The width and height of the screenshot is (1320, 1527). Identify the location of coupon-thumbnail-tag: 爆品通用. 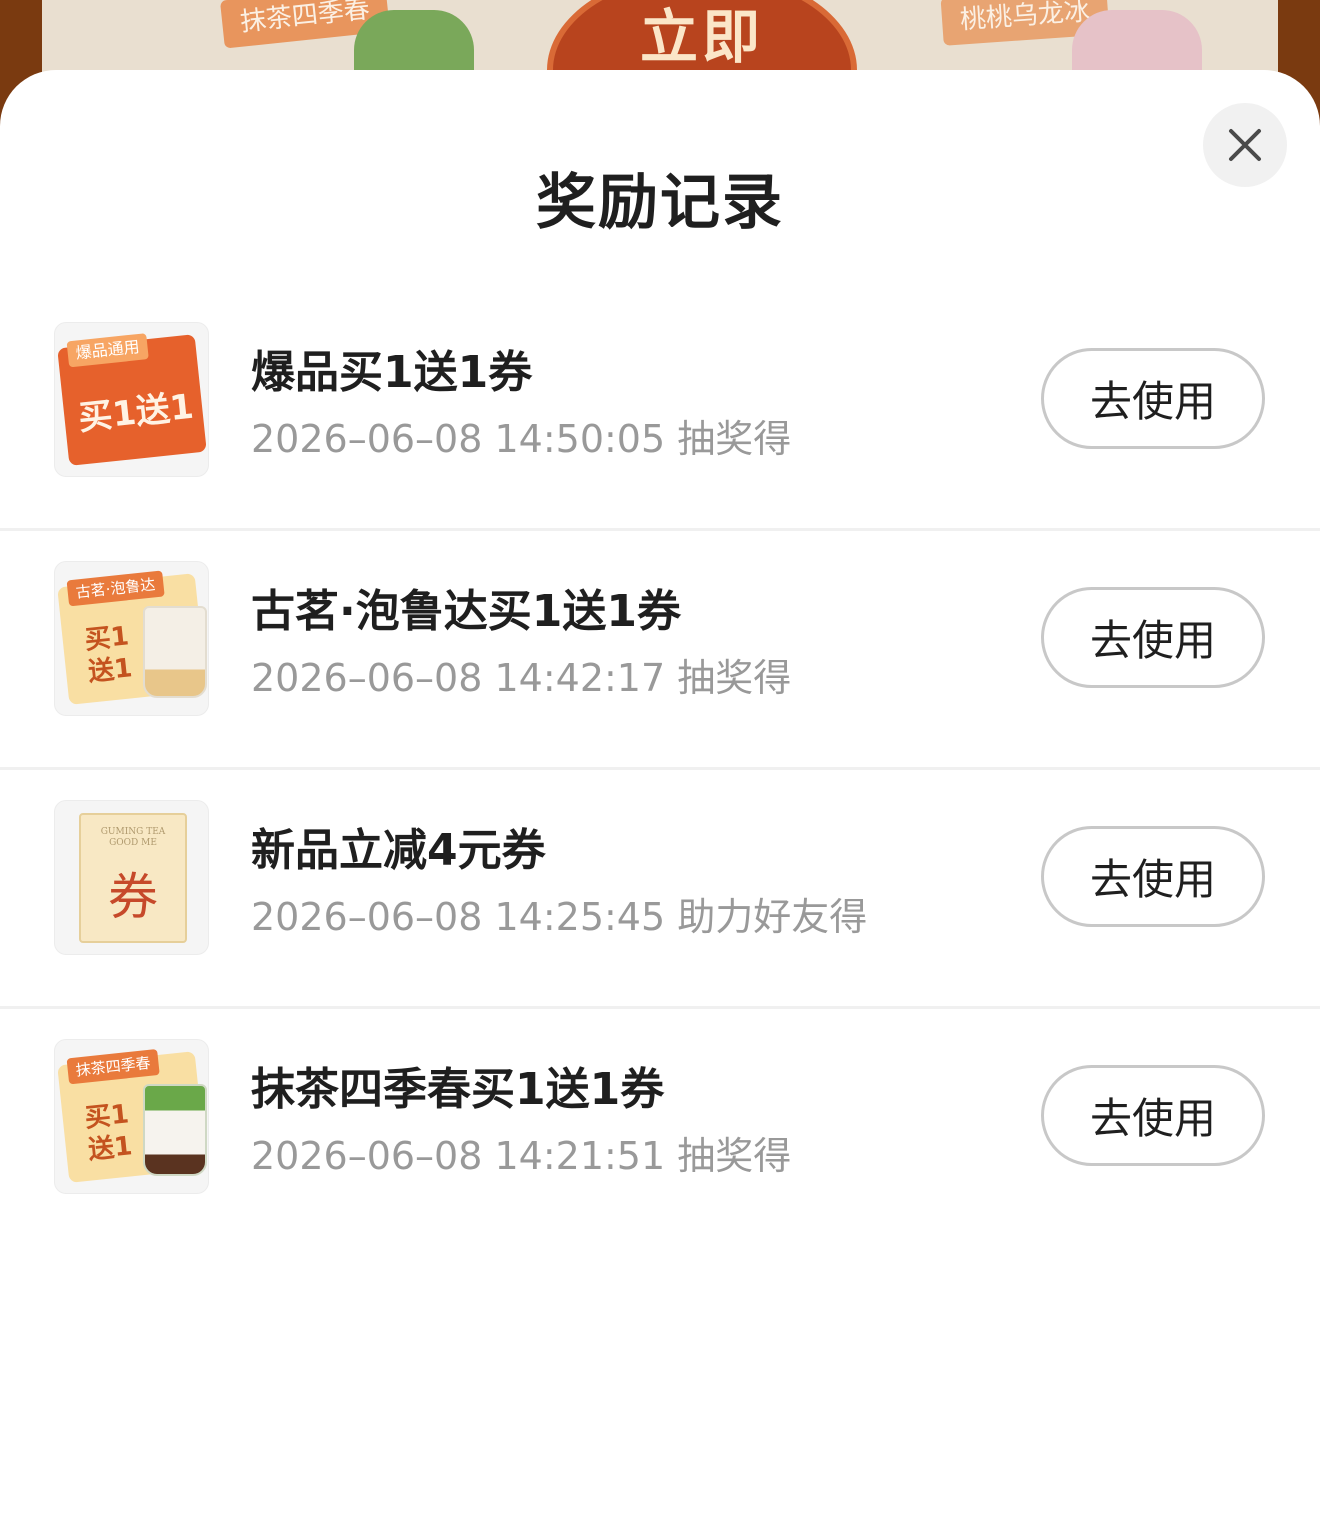
(107, 350).